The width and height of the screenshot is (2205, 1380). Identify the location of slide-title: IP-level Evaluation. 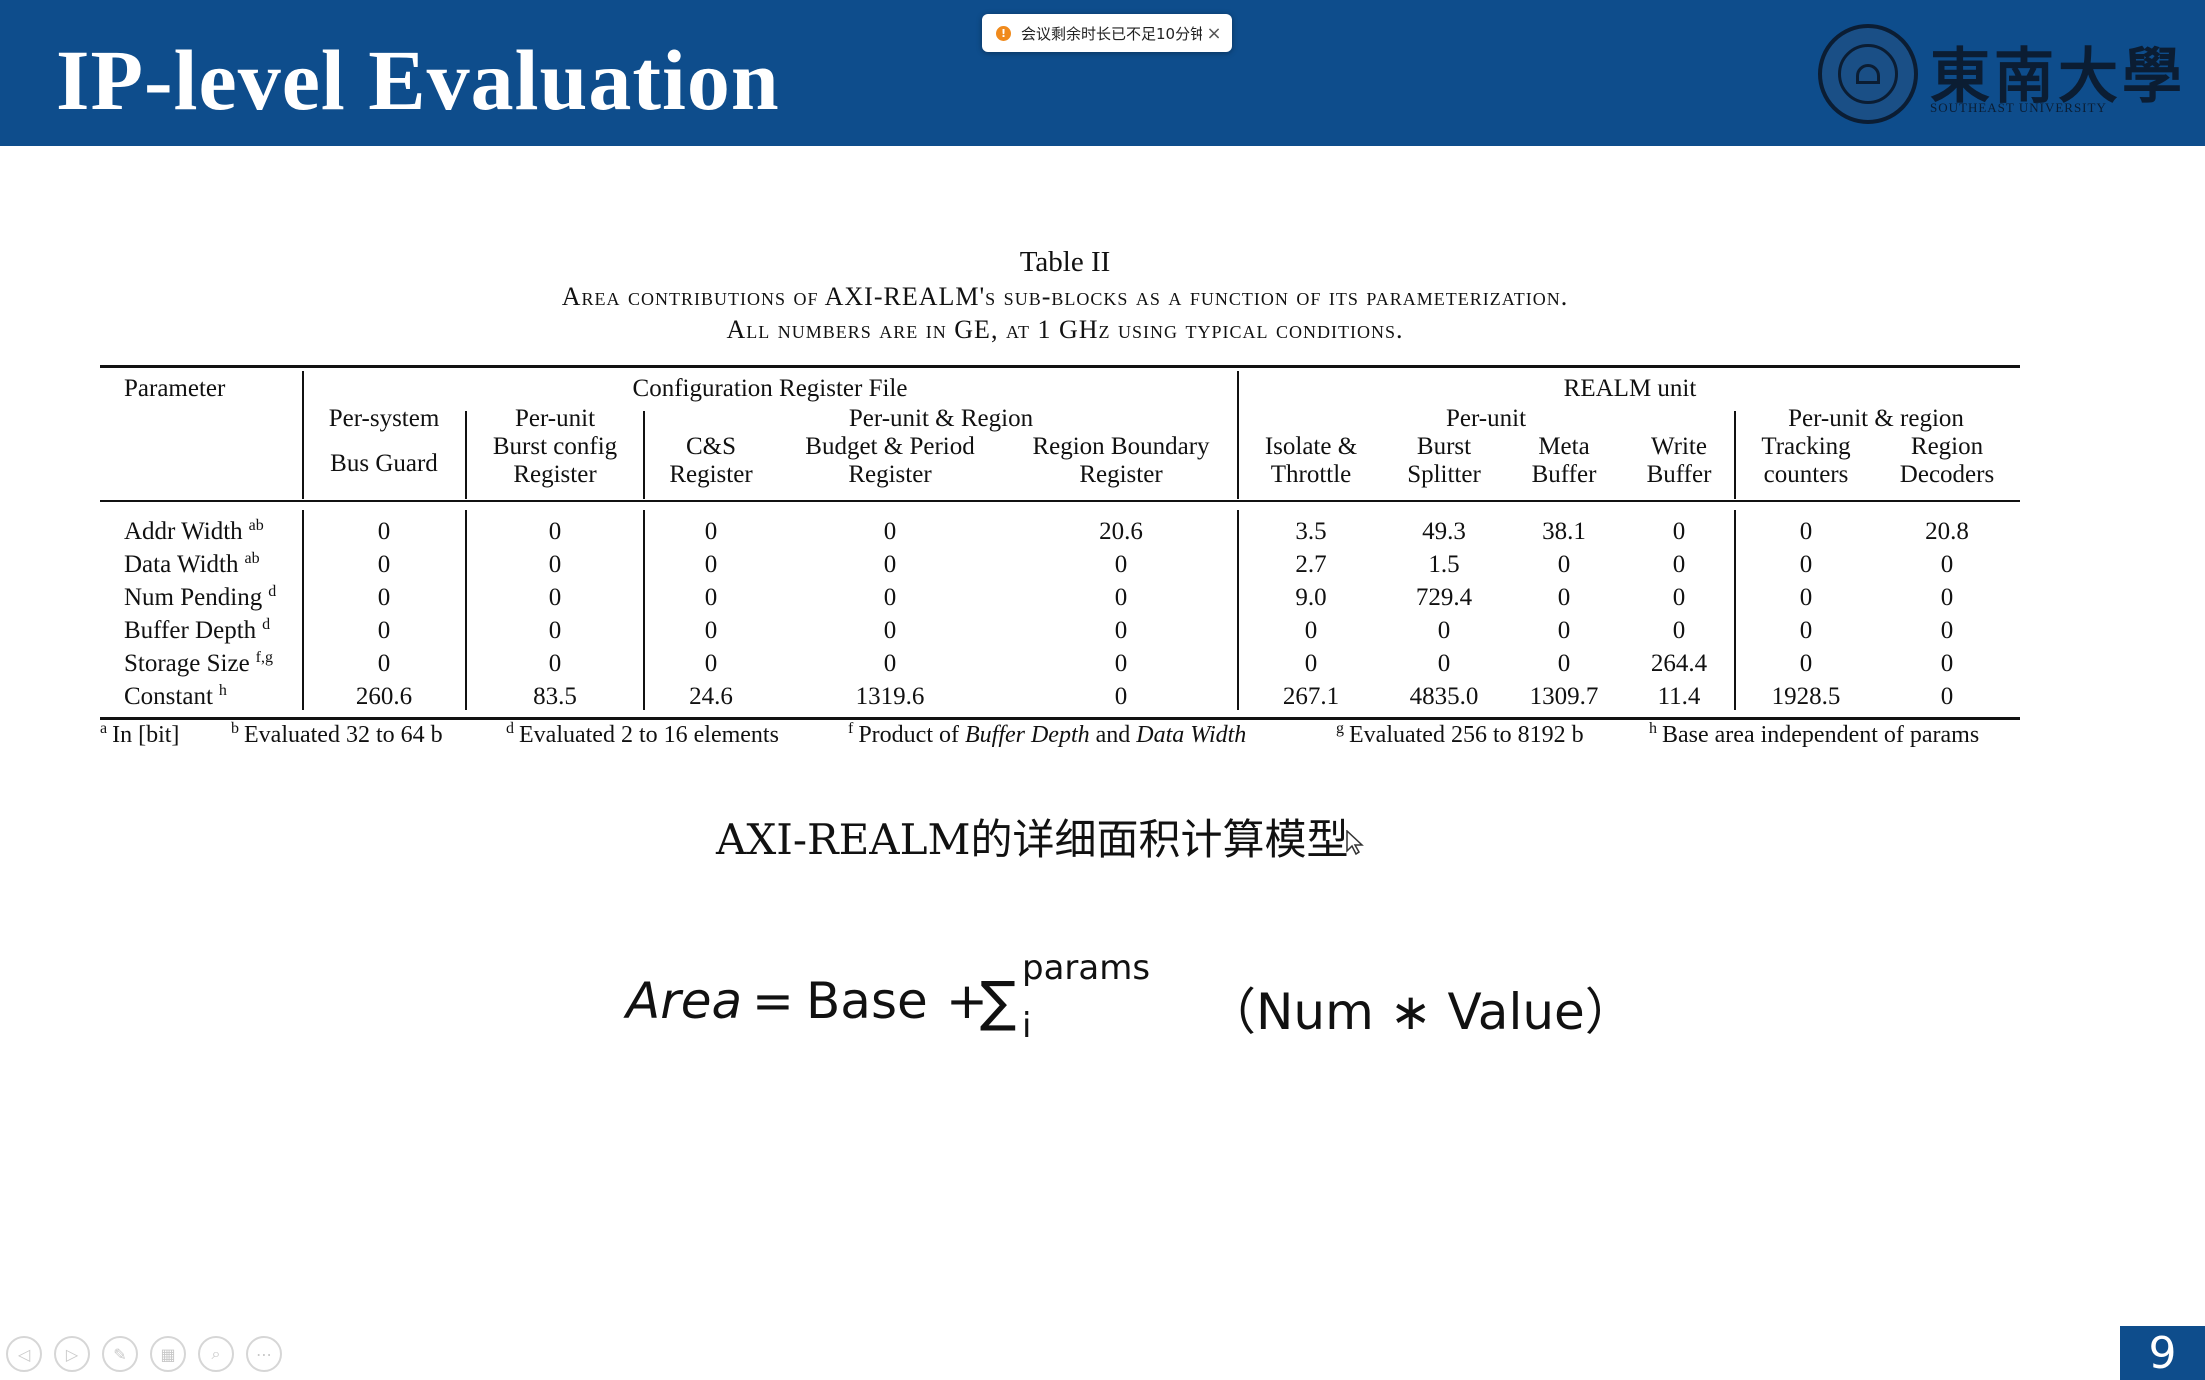
(418, 80).